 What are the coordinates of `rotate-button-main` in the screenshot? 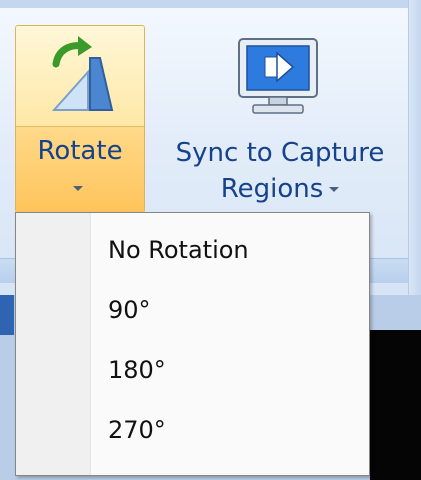 It's located at (80, 76).